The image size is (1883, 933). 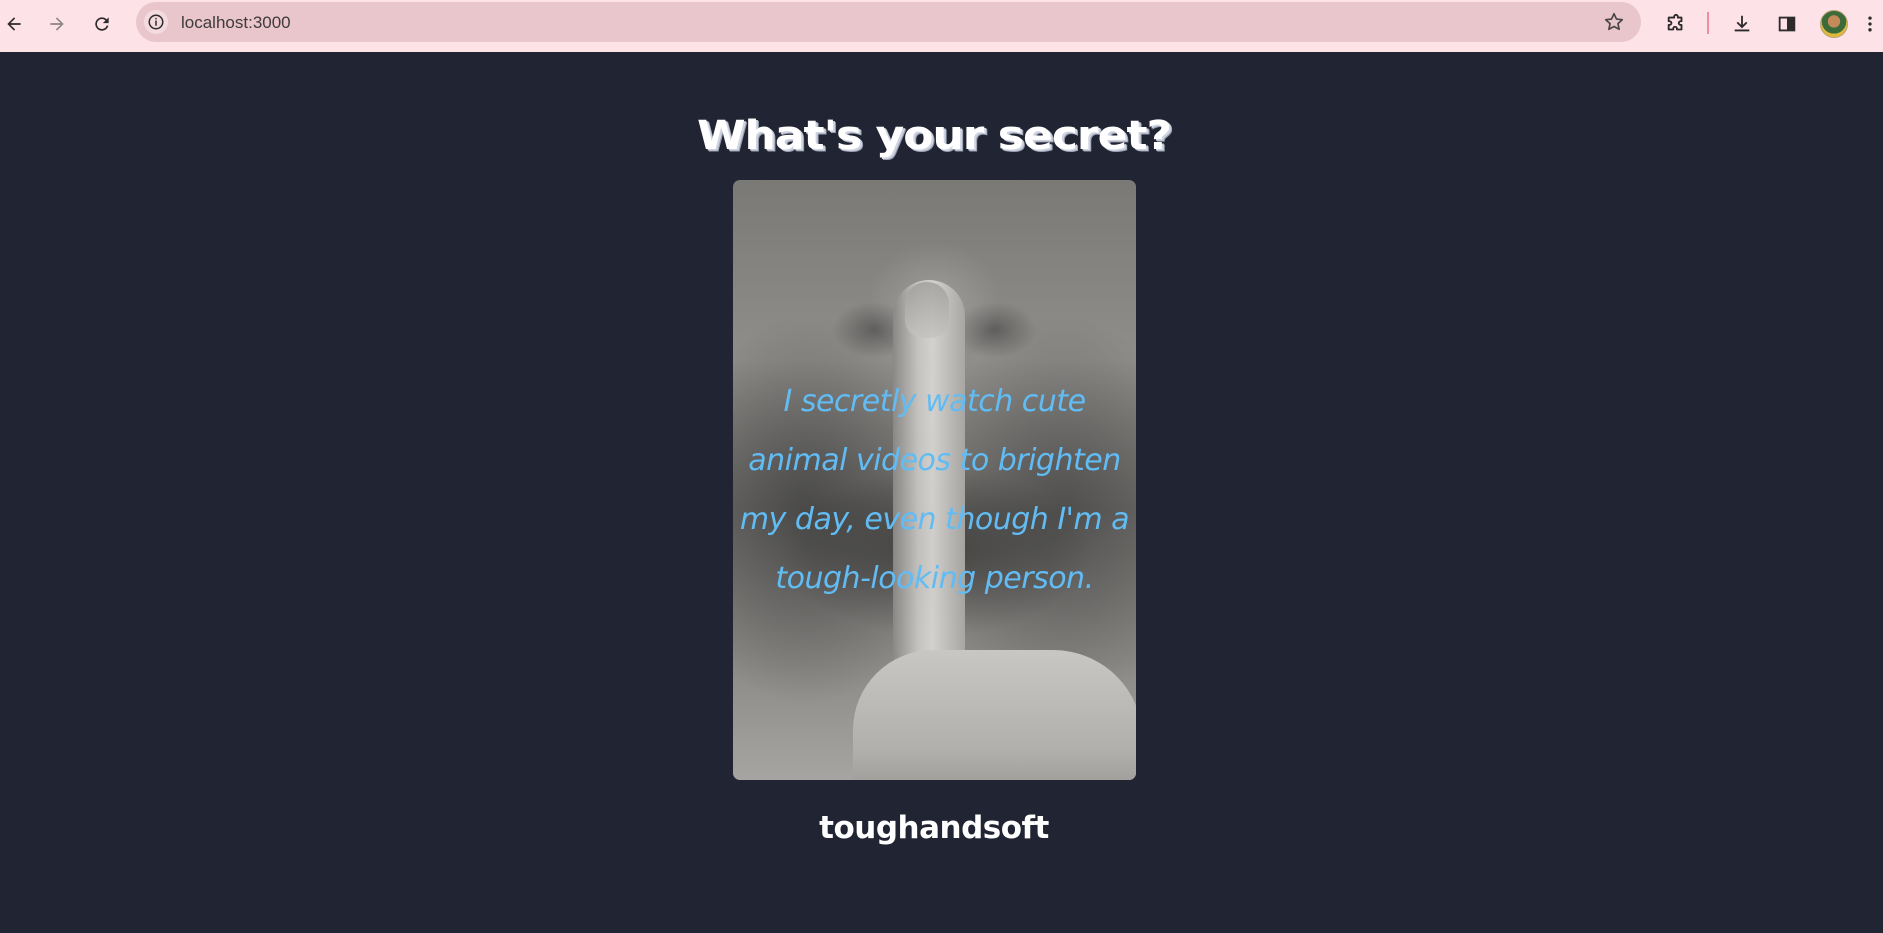 I want to click on more-menu-icon, so click(x=1870, y=24).